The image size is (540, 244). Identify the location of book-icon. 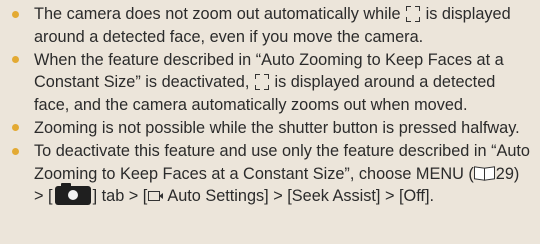
(485, 173).